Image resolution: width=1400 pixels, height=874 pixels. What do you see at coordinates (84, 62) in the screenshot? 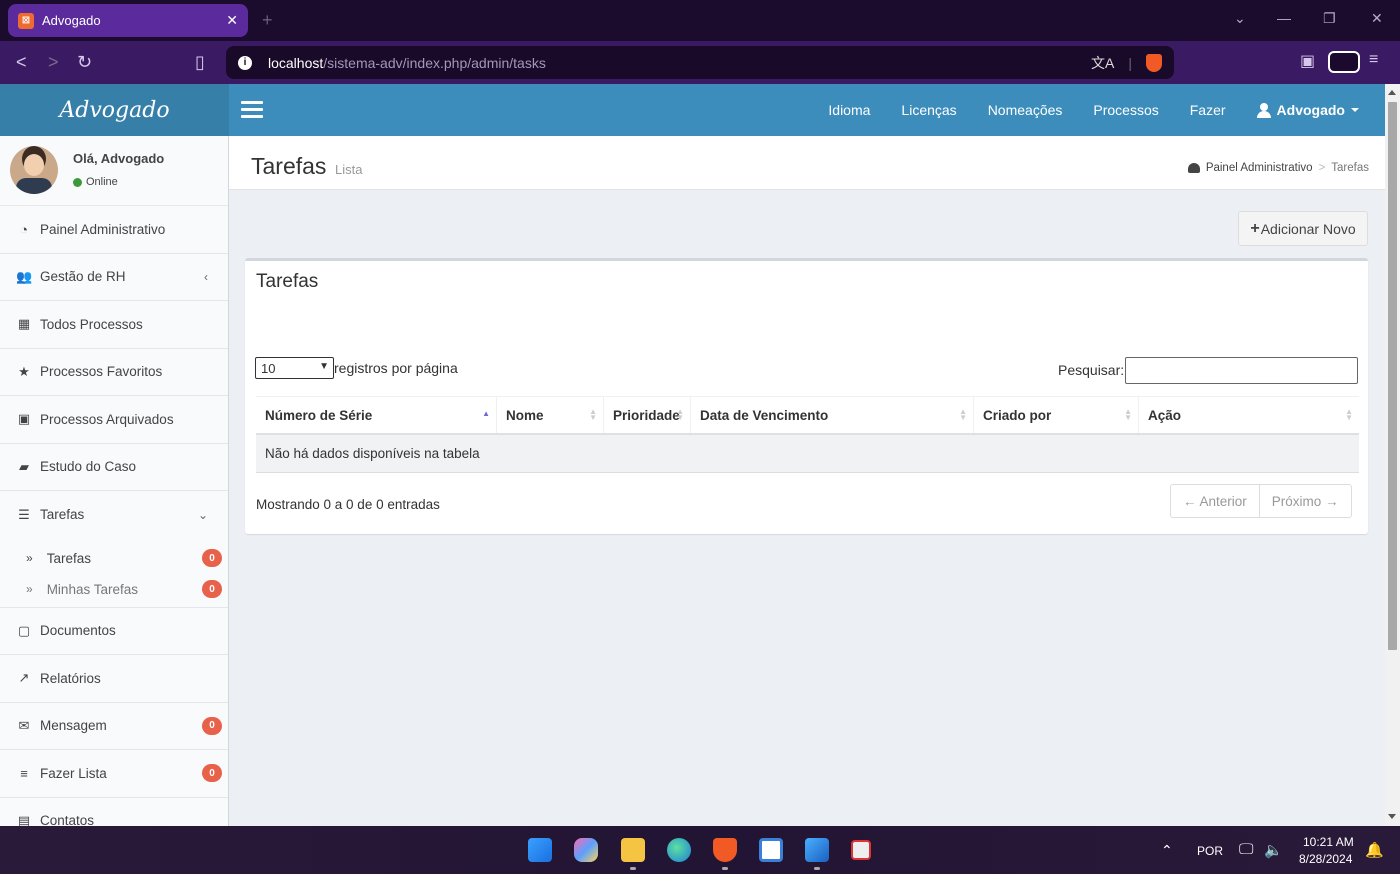
I see `reload-icon: ↻` at bounding box center [84, 62].